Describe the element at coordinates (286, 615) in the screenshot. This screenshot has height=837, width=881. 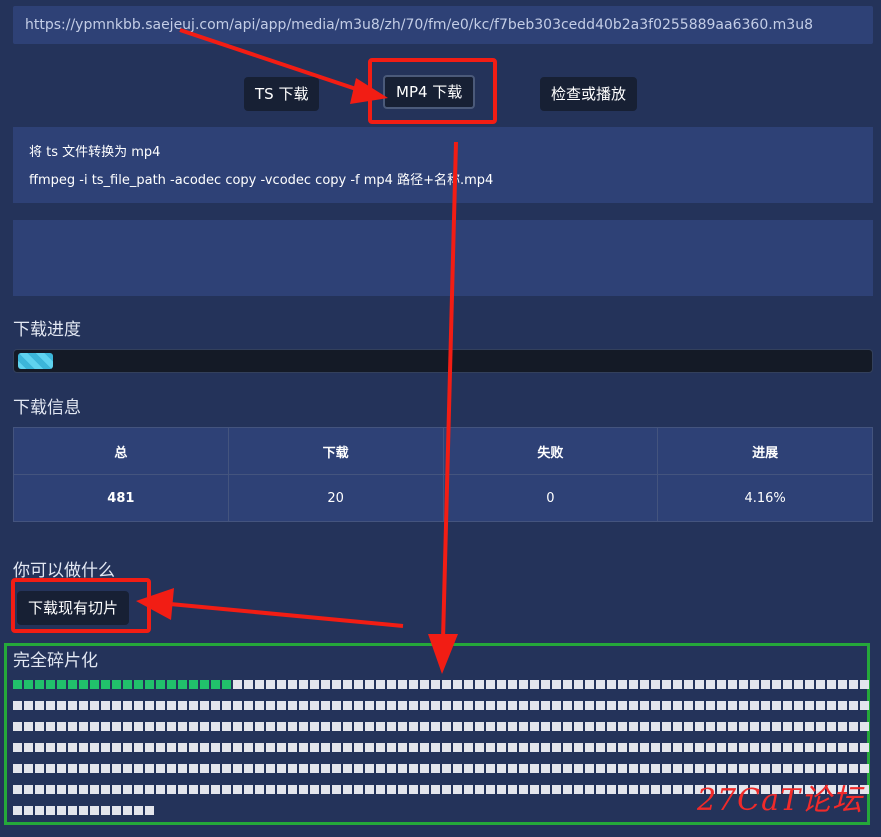
I see `arrow-to-download-existing` at that location.